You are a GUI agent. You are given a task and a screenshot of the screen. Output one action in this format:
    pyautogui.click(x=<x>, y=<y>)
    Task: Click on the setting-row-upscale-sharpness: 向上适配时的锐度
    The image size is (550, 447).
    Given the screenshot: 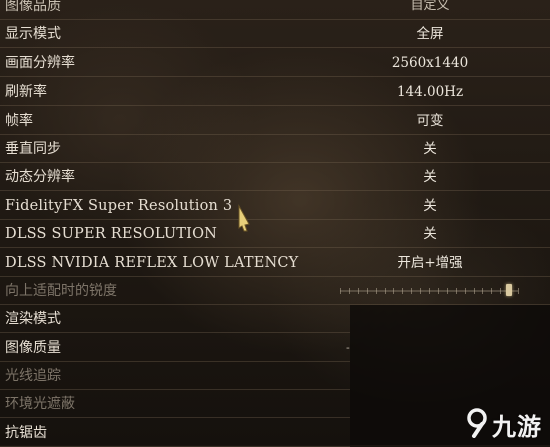 What is the action you would take?
    pyautogui.click(x=275, y=291)
    